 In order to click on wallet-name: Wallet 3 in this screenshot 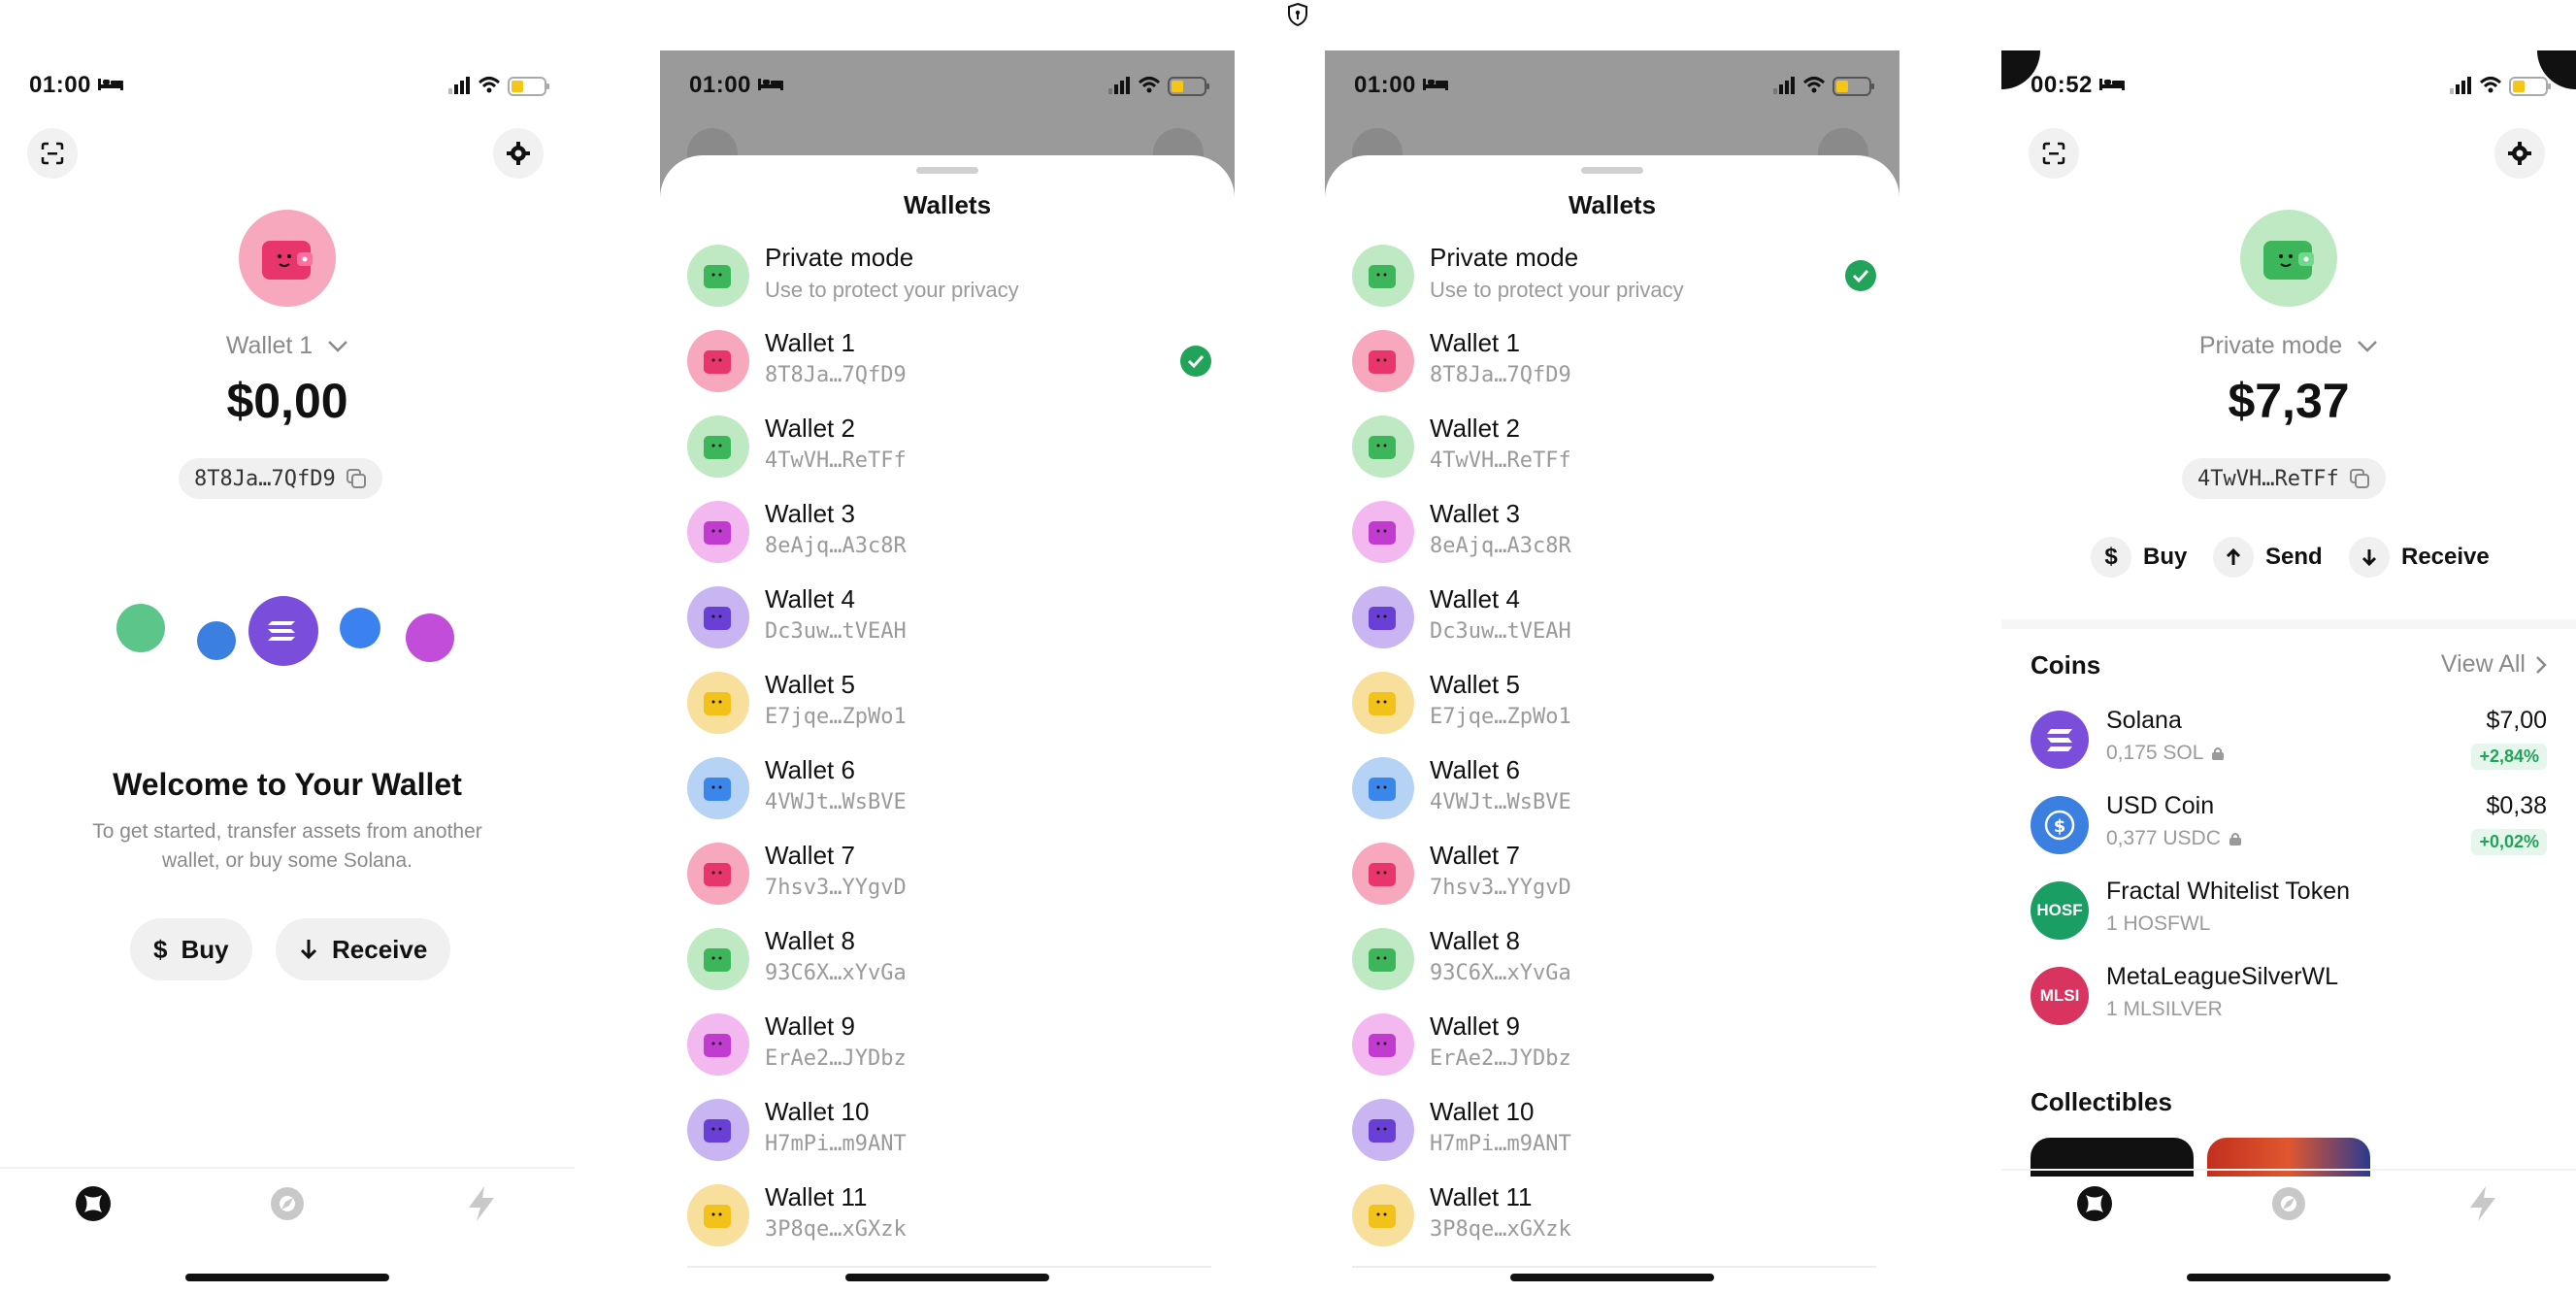, I will do `click(810, 513)`.